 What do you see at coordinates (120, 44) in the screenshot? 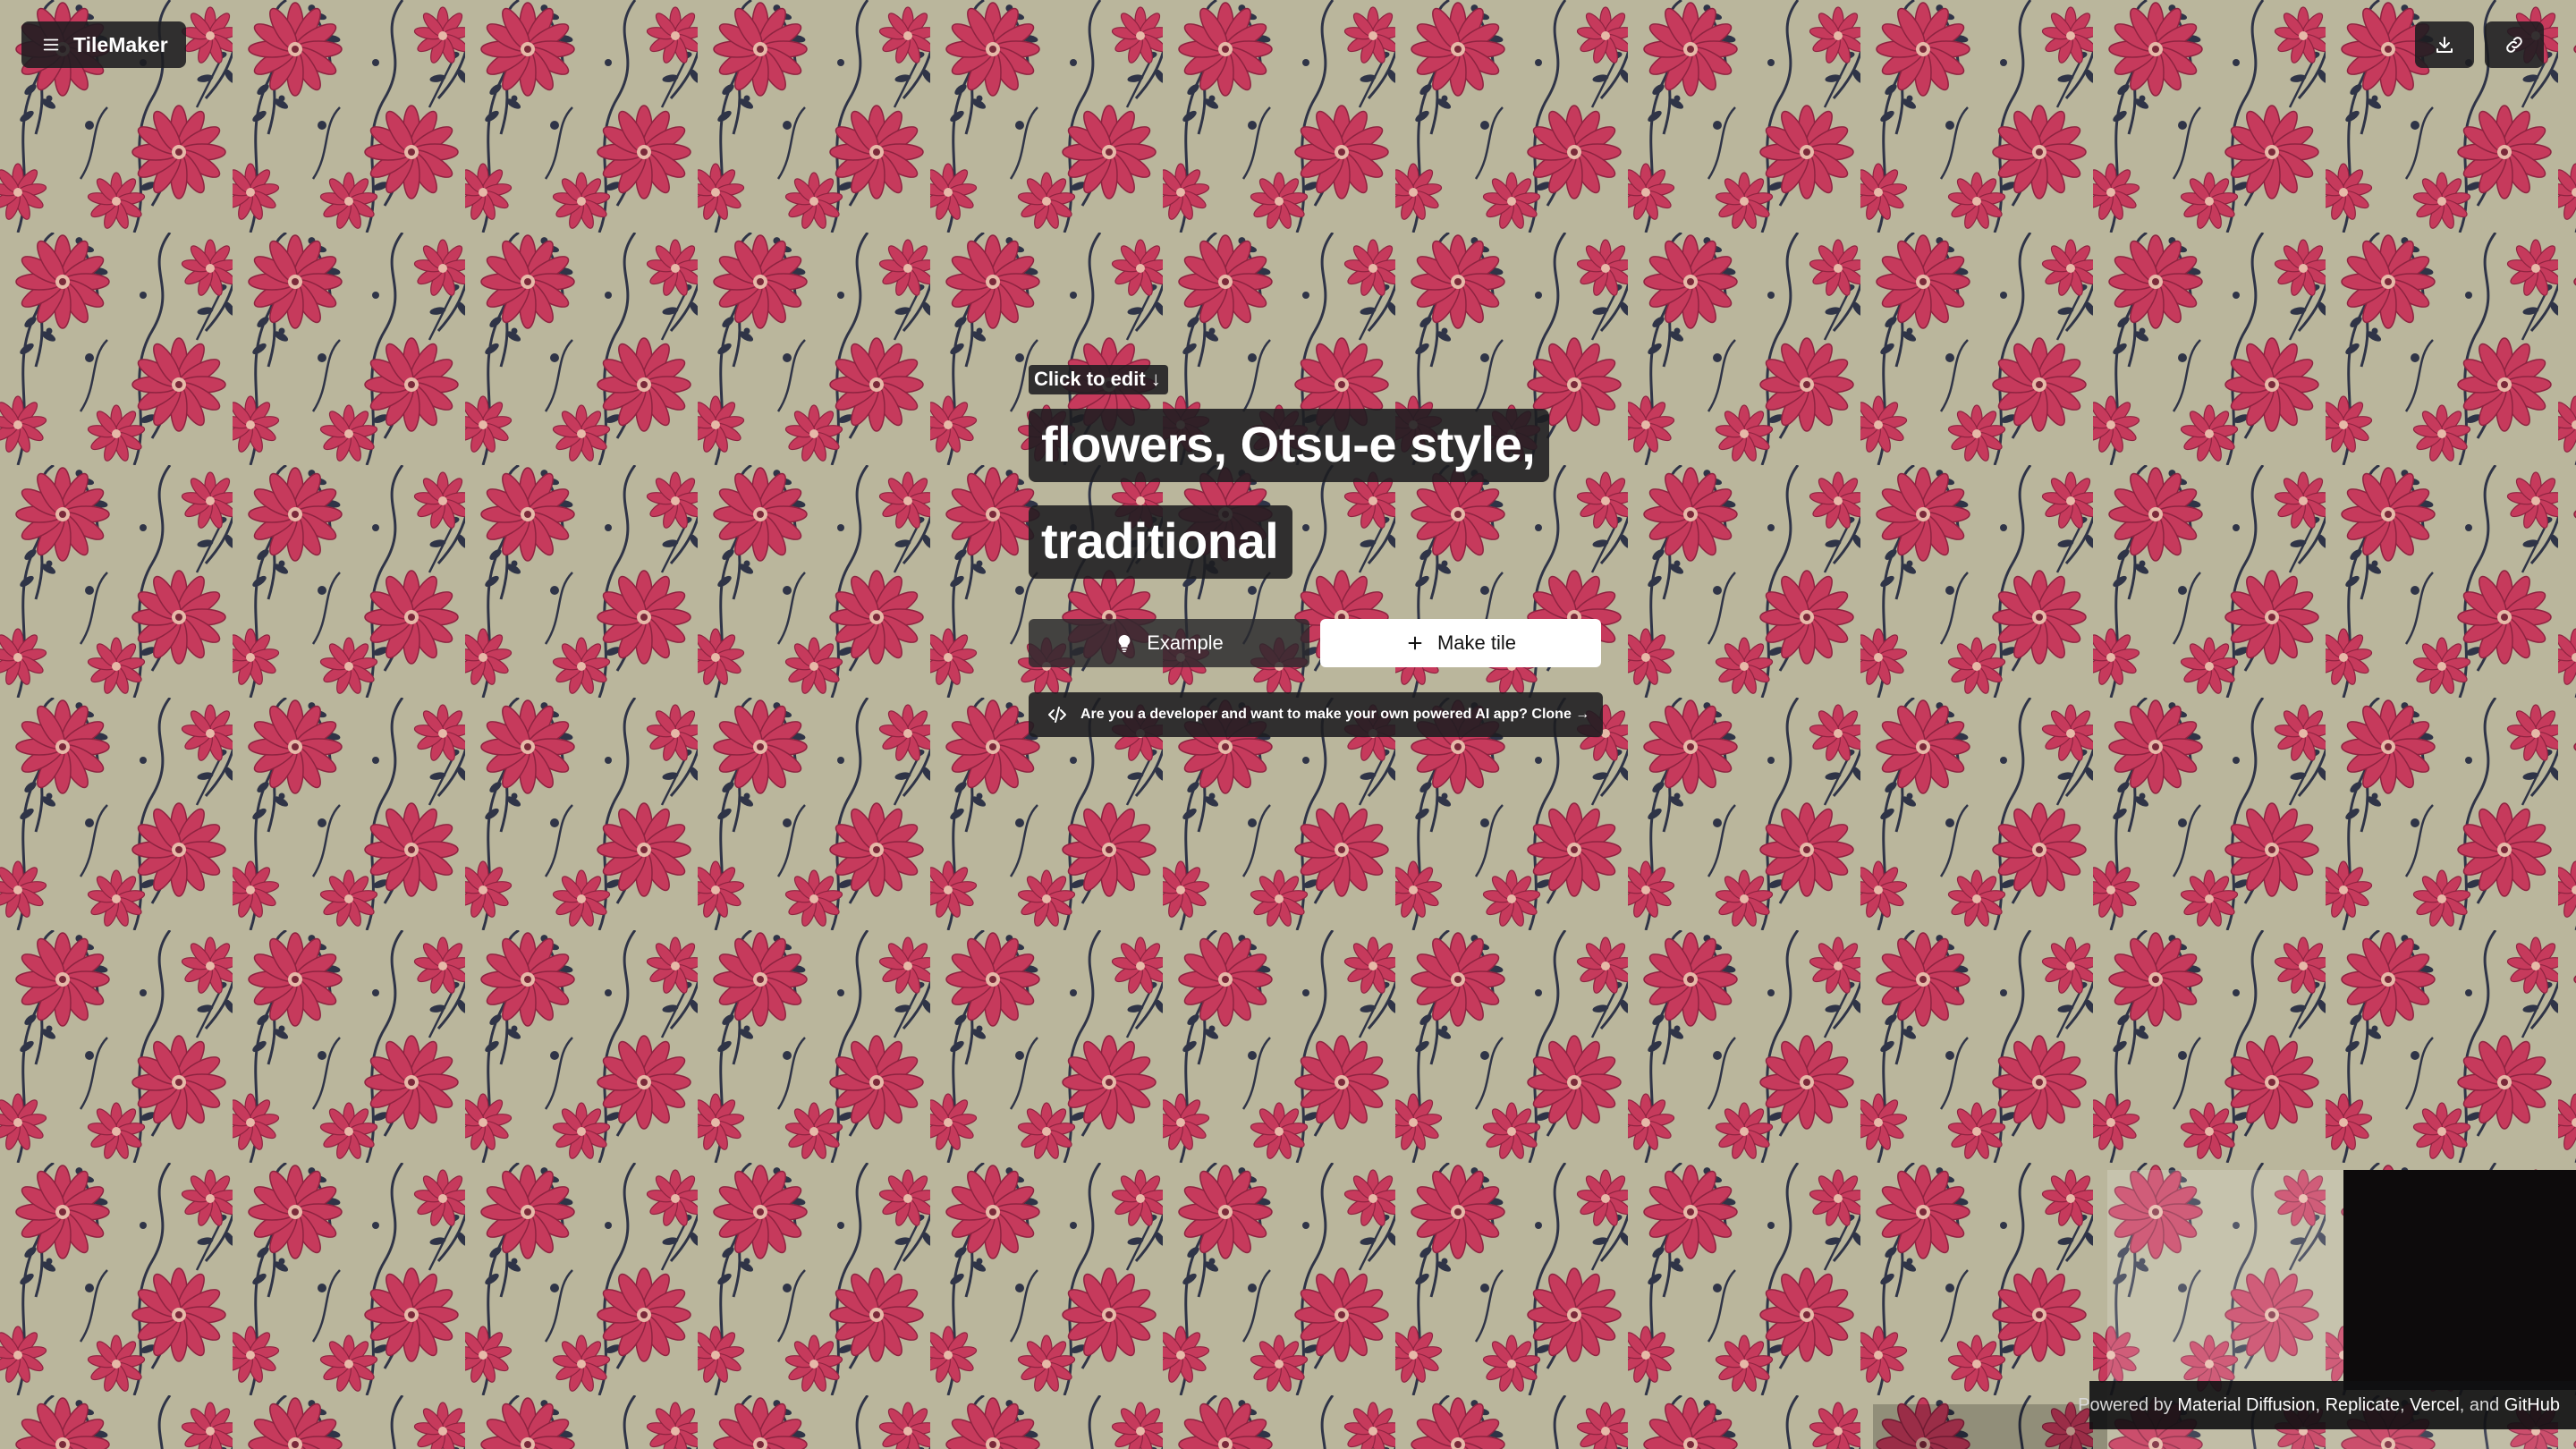
I see `app-name: TileMaker` at bounding box center [120, 44].